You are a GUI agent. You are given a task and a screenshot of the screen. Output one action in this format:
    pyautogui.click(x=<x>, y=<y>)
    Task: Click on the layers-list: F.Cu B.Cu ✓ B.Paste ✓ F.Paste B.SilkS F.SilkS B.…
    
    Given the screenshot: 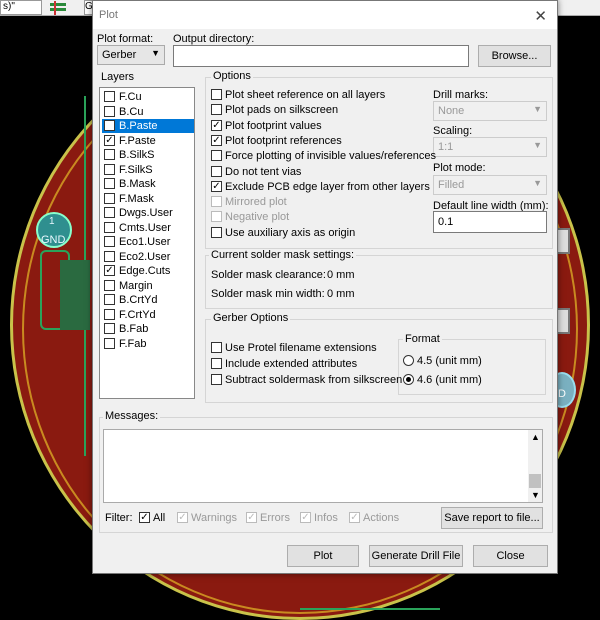 What is the action you would take?
    pyautogui.click(x=147, y=243)
    